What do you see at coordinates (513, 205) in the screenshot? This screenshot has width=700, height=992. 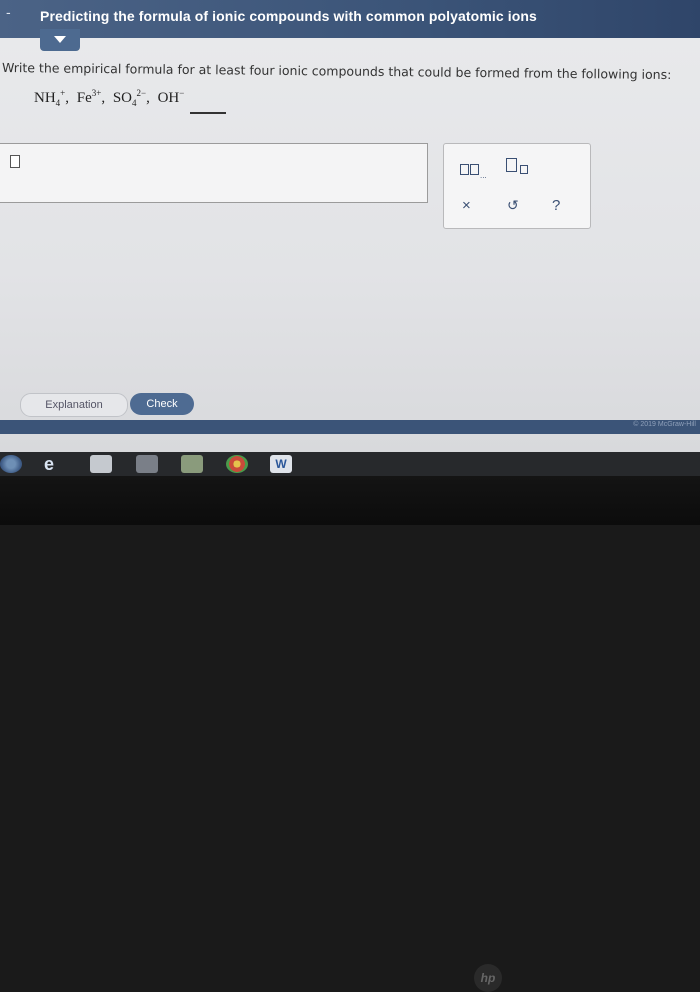 I see `undo-button: ↺` at bounding box center [513, 205].